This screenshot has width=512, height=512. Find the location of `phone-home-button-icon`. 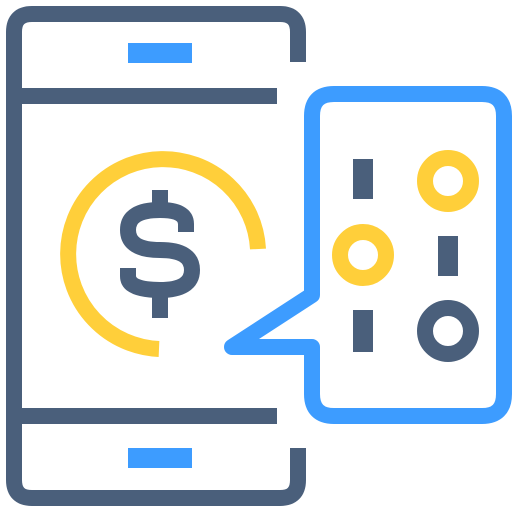

phone-home-button-icon is located at coordinates (160, 458).